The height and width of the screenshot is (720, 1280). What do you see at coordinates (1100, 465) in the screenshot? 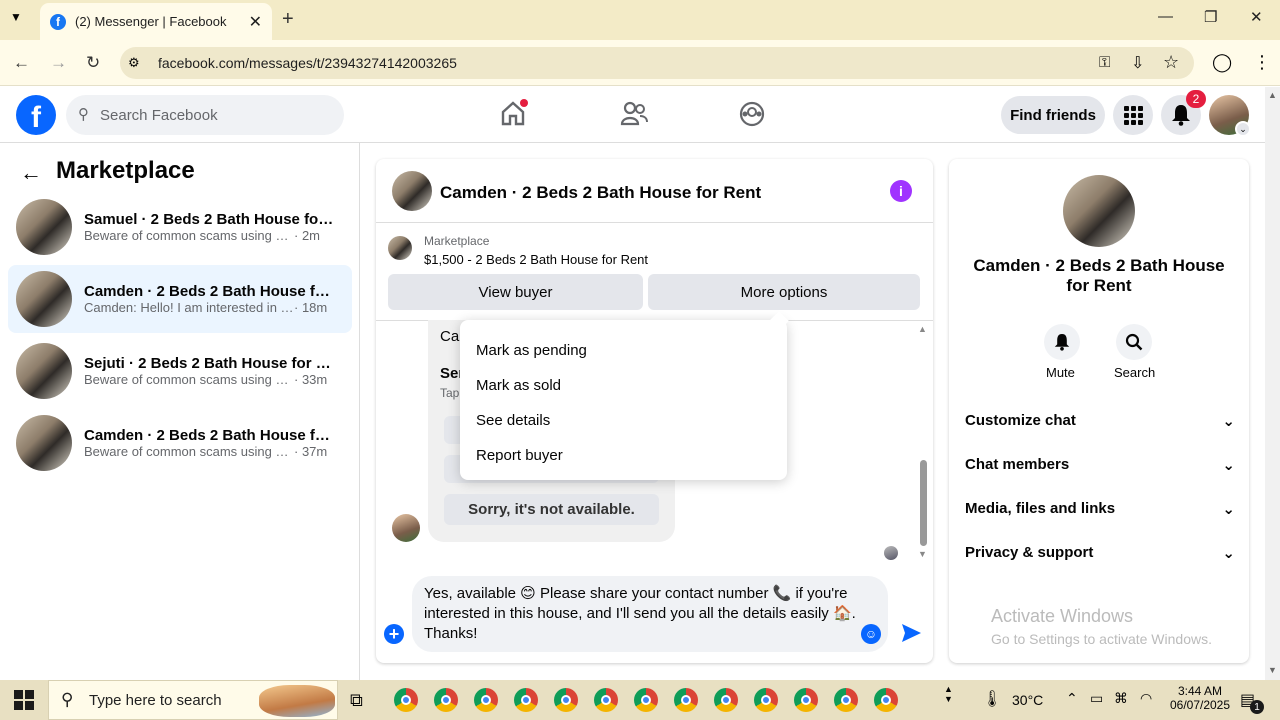
I see `section-chat-members: Chat members ⌄` at bounding box center [1100, 465].